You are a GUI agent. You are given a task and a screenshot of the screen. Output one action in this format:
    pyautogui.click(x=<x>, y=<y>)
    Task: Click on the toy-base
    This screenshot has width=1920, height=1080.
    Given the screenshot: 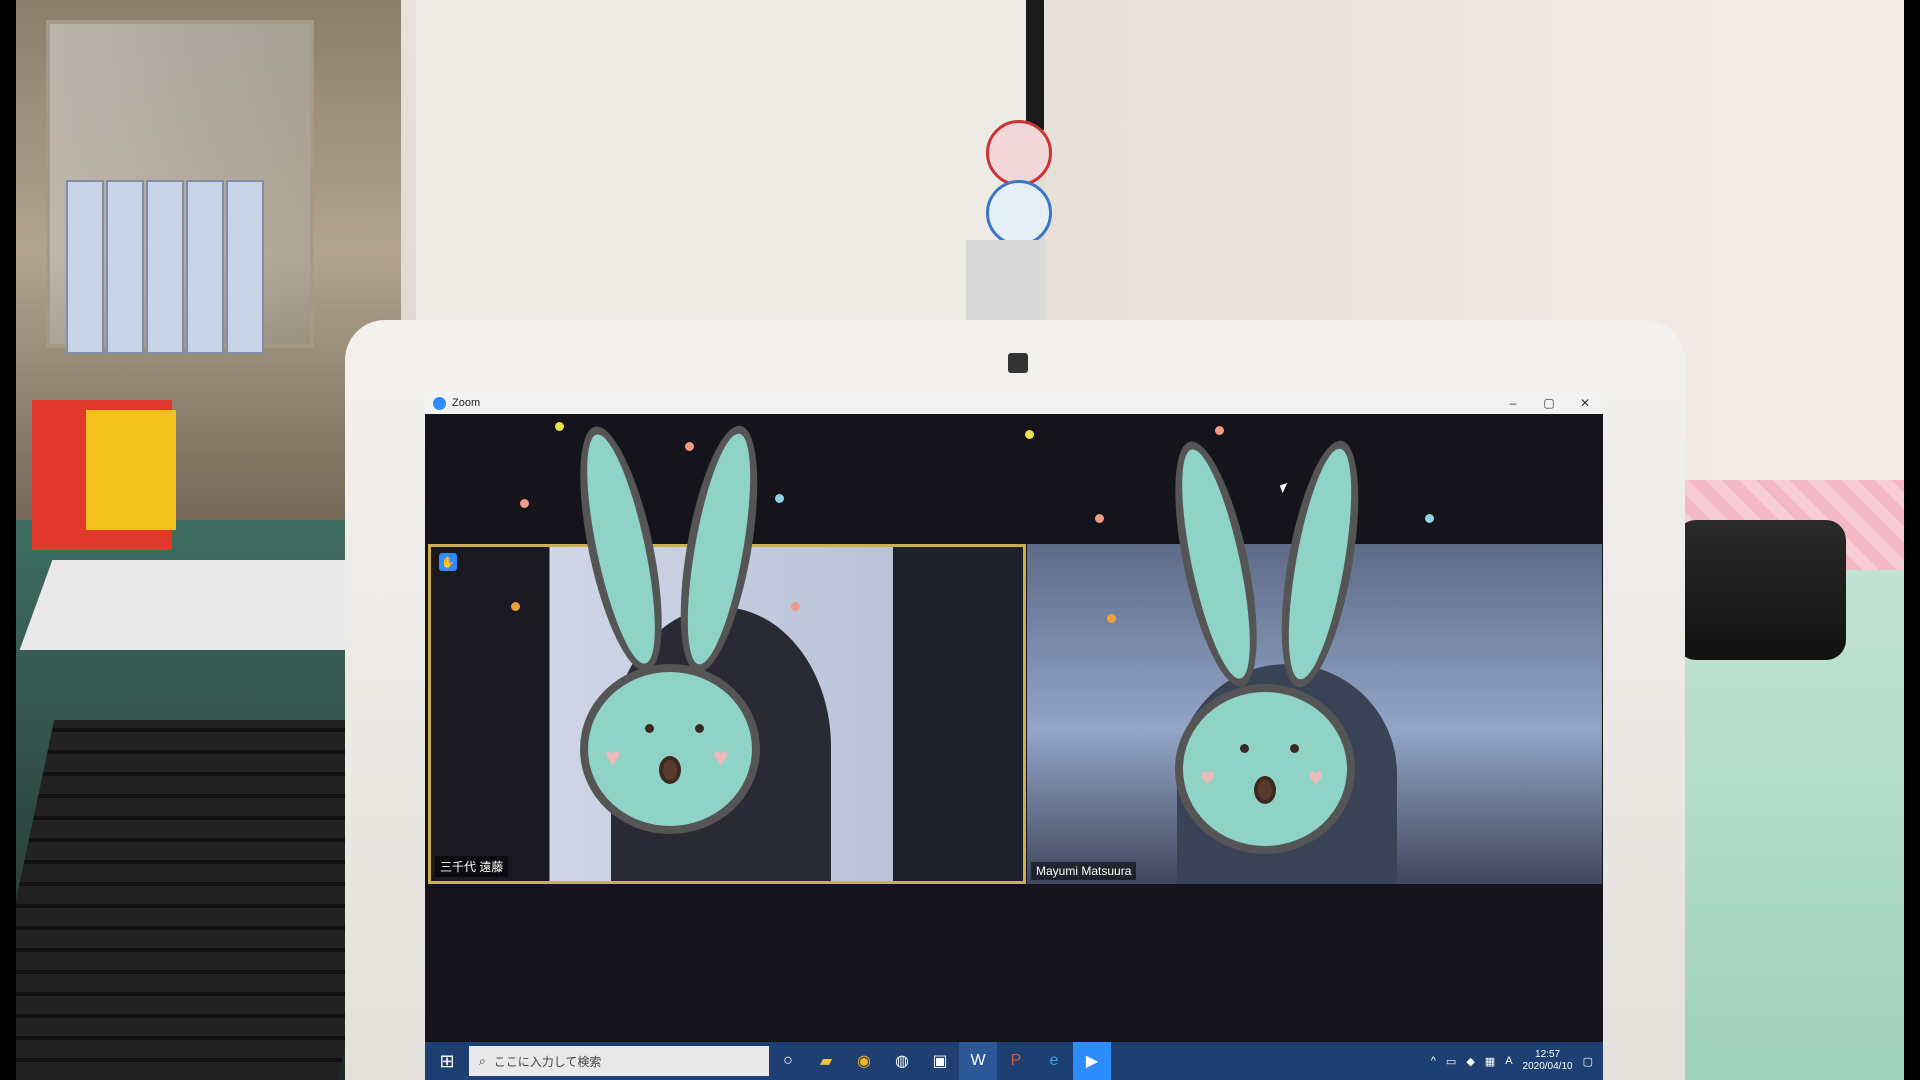 What is the action you would take?
    pyautogui.click(x=1006, y=280)
    